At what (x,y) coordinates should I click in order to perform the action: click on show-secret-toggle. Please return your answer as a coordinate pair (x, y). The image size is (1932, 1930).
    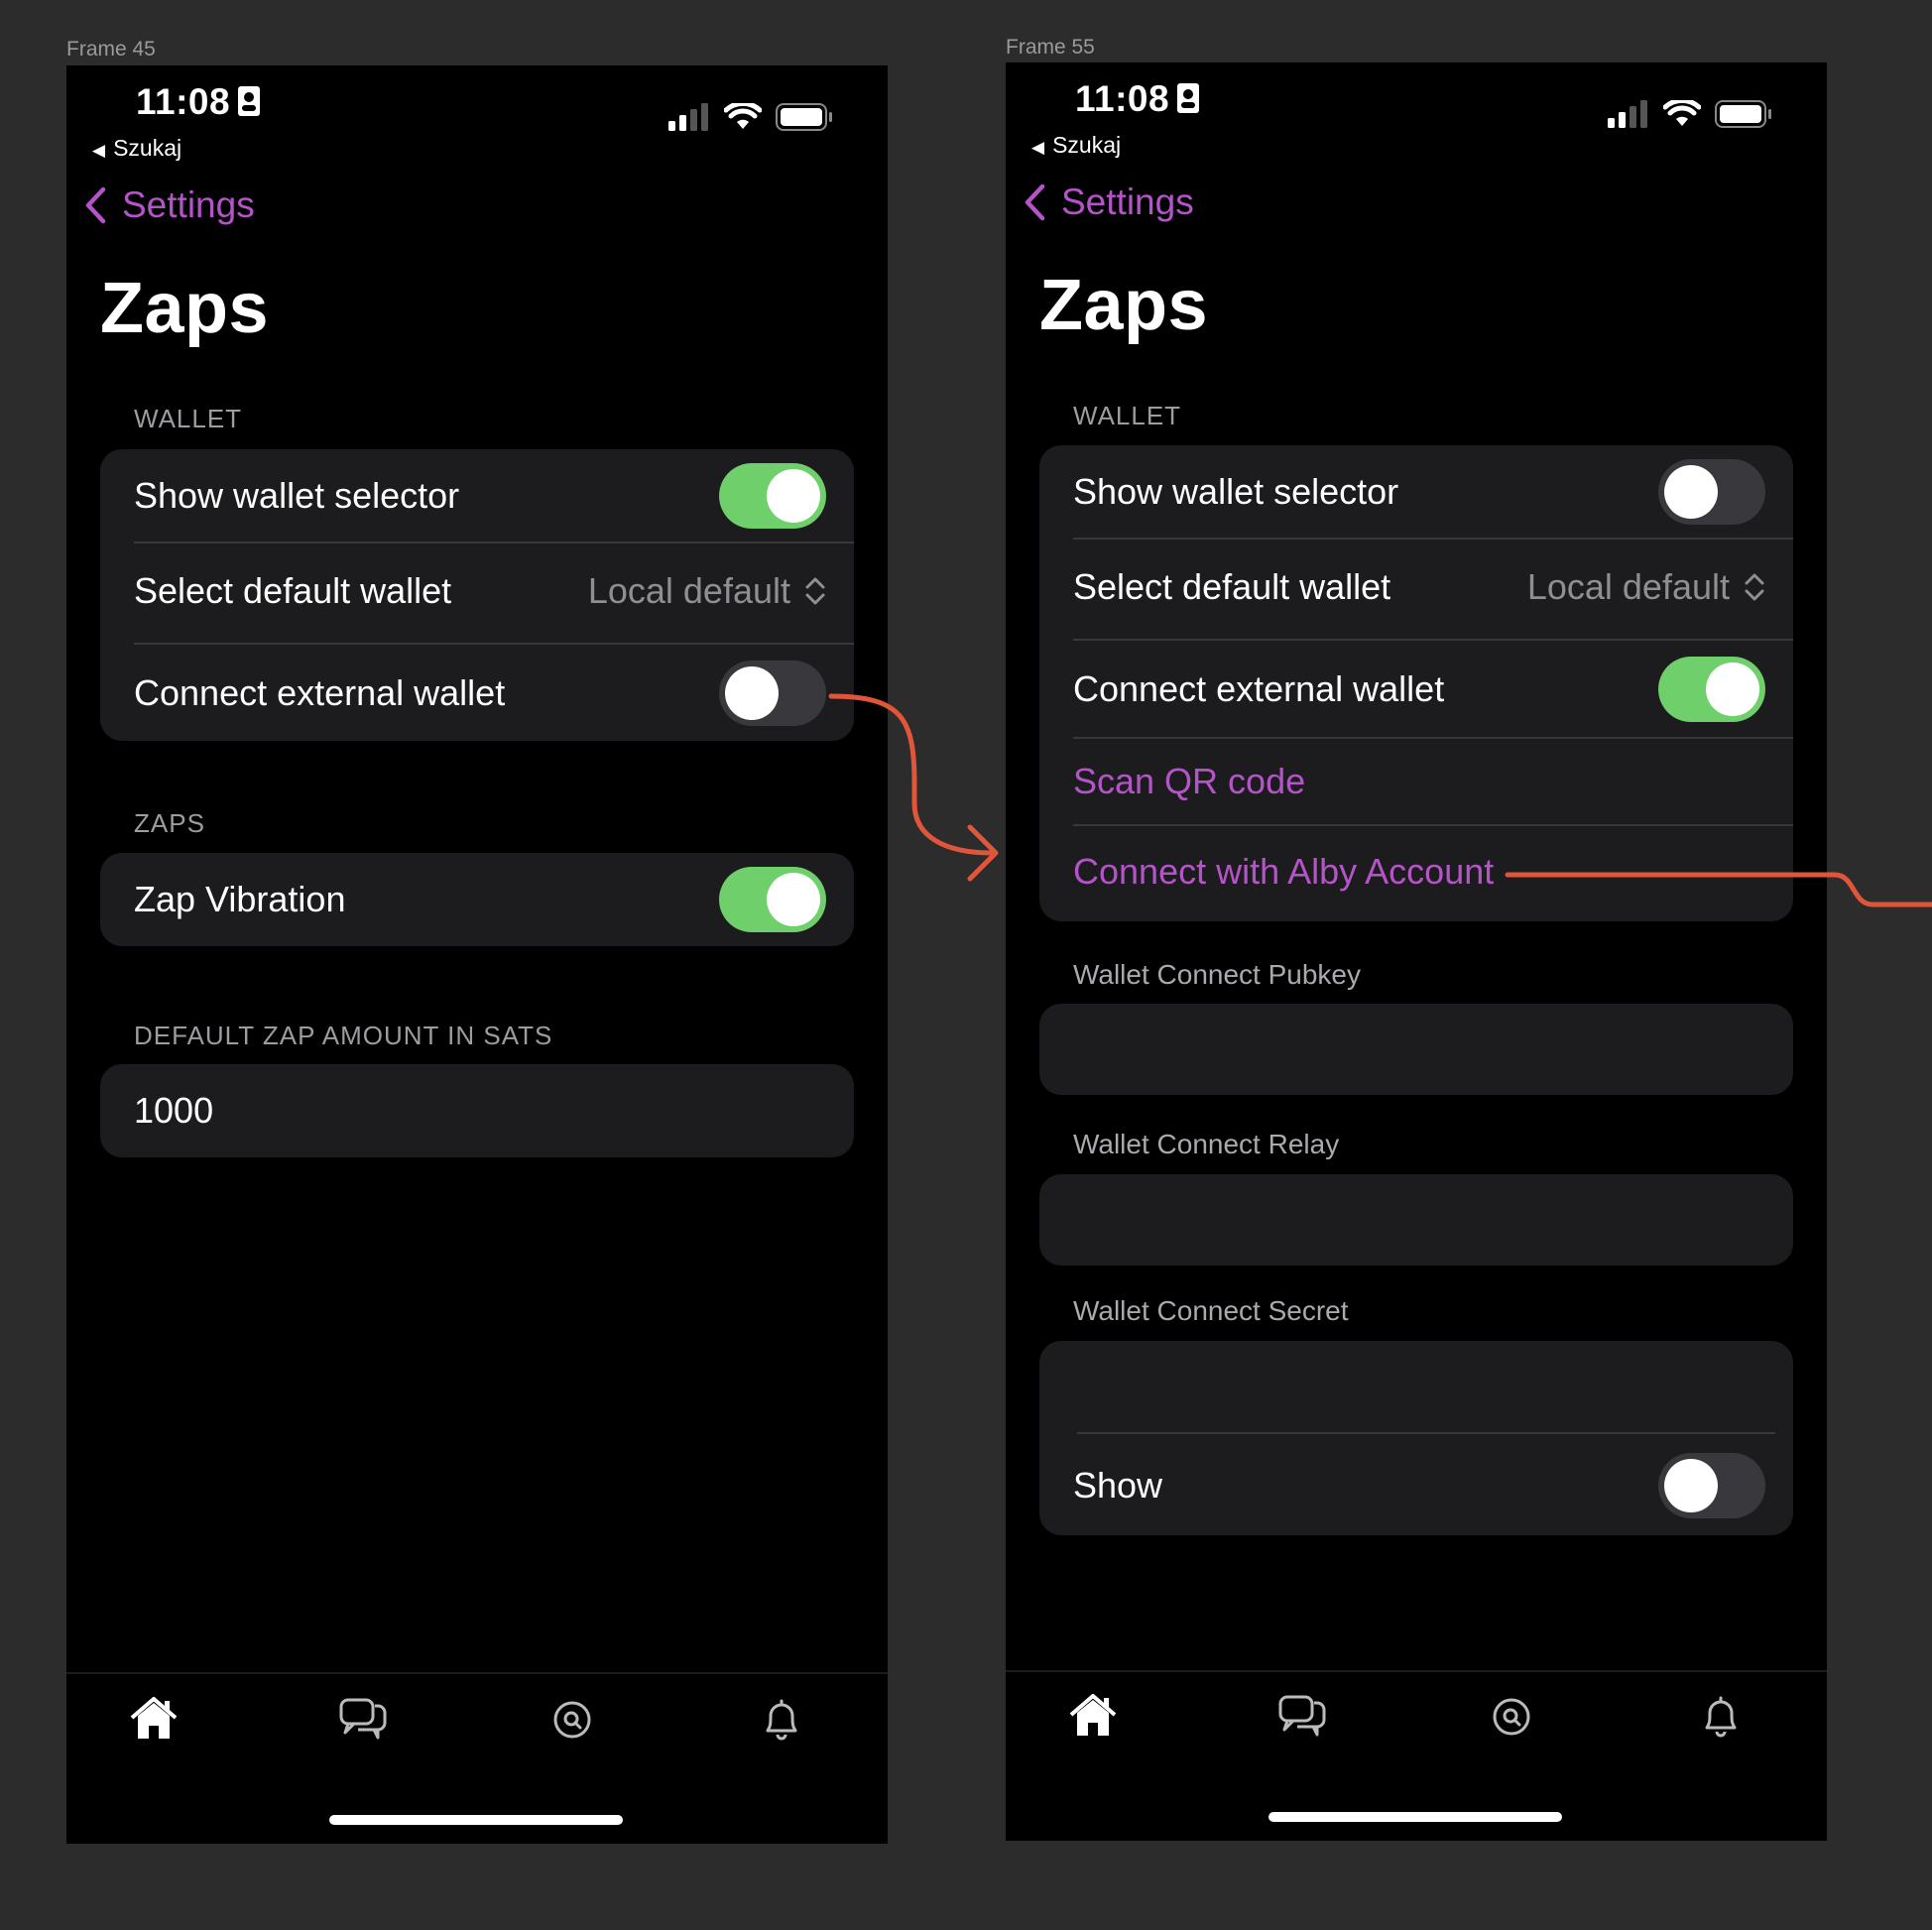
    Looking at the image, I should click on (1711, 1485).